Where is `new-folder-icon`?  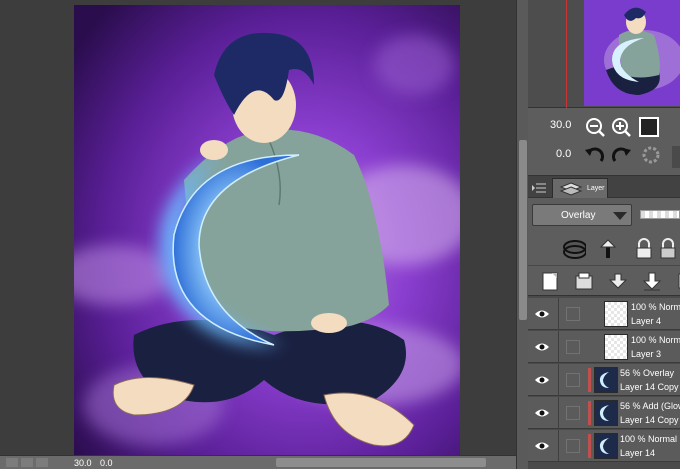
new-folder-icon is located at coordinates (584, 281).